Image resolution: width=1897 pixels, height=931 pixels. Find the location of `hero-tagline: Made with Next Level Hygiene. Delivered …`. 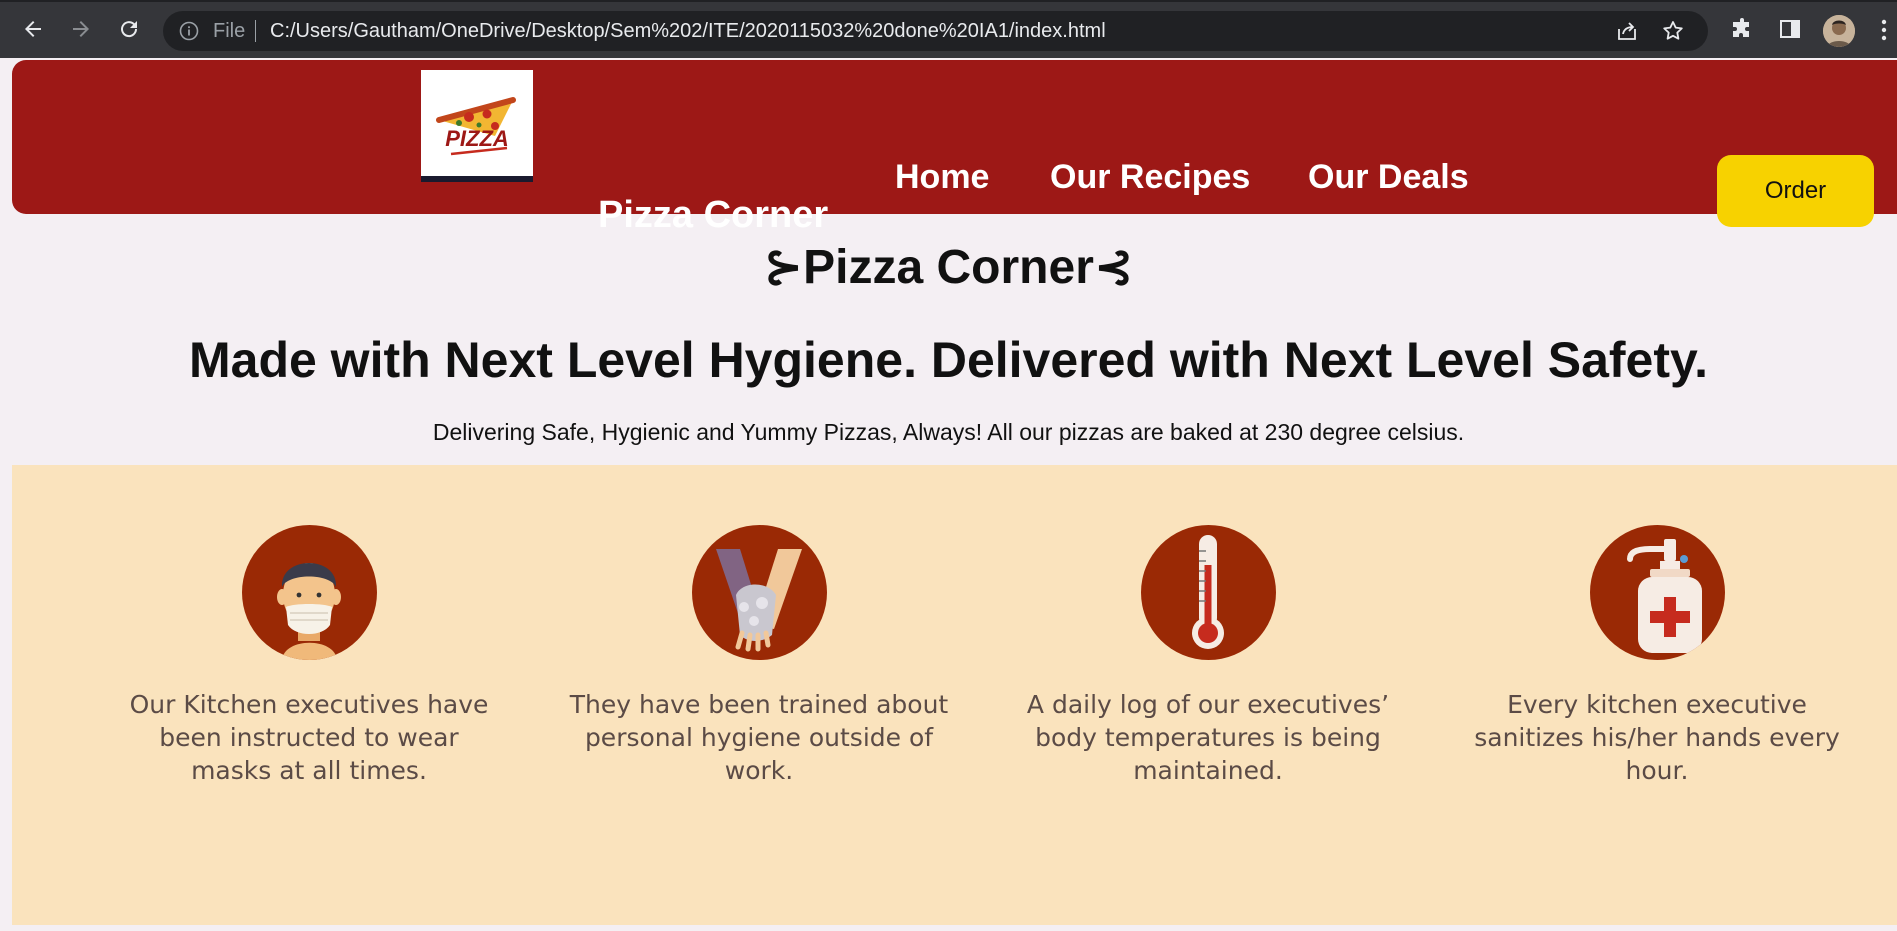

hero-tagline: Made with Next Level Hygiene. Delivered … is located at coordinates (948, 360).